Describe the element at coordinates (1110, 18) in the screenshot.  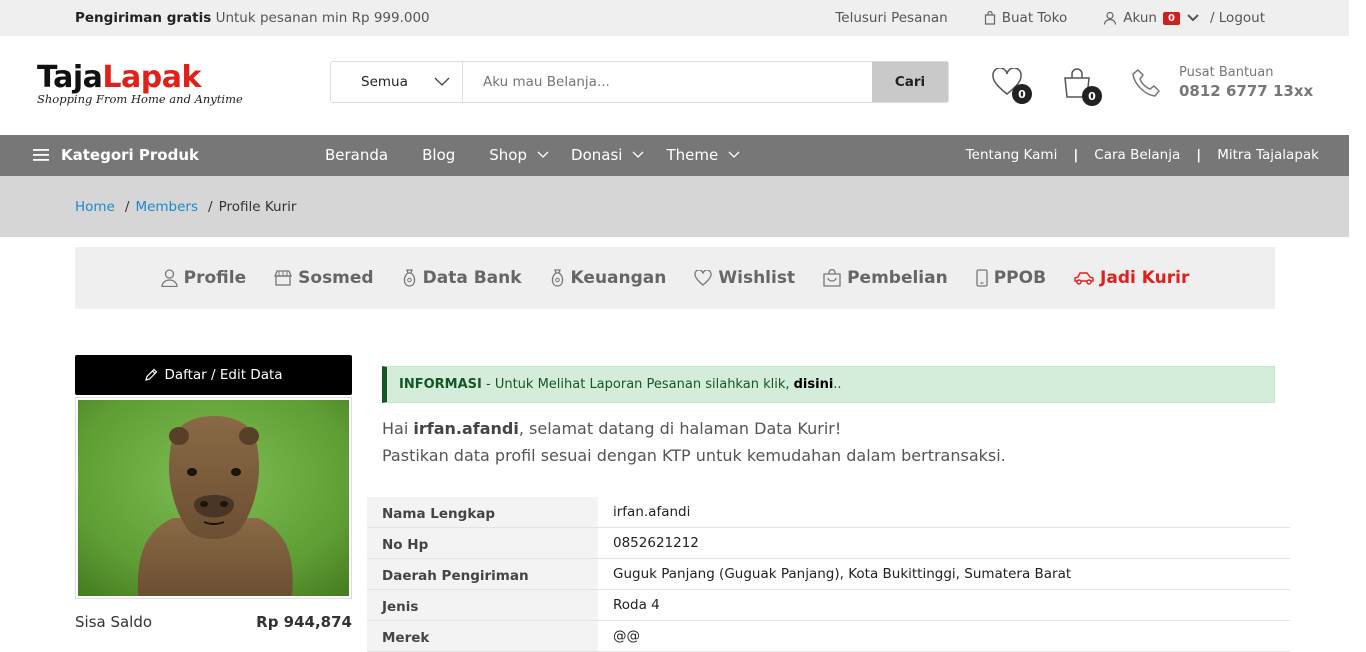
I see `user-icon` at that location.